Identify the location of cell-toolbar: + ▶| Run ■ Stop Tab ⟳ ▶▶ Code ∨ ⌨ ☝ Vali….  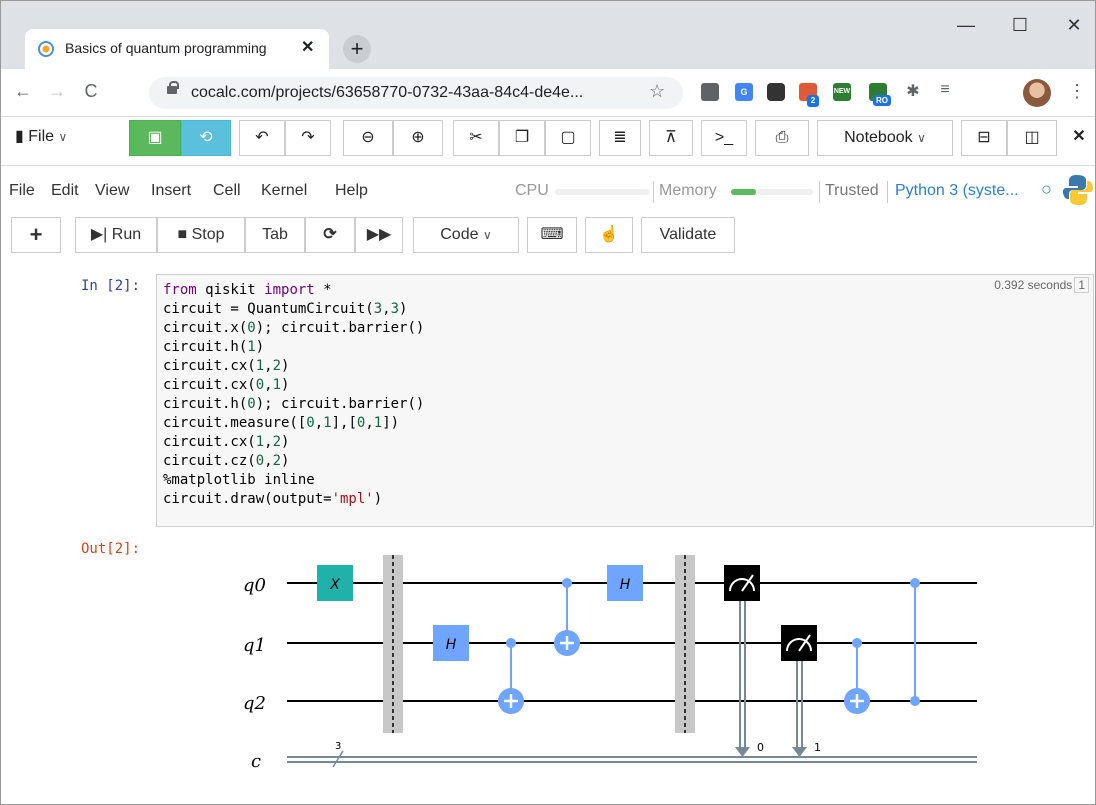
(548, 237).